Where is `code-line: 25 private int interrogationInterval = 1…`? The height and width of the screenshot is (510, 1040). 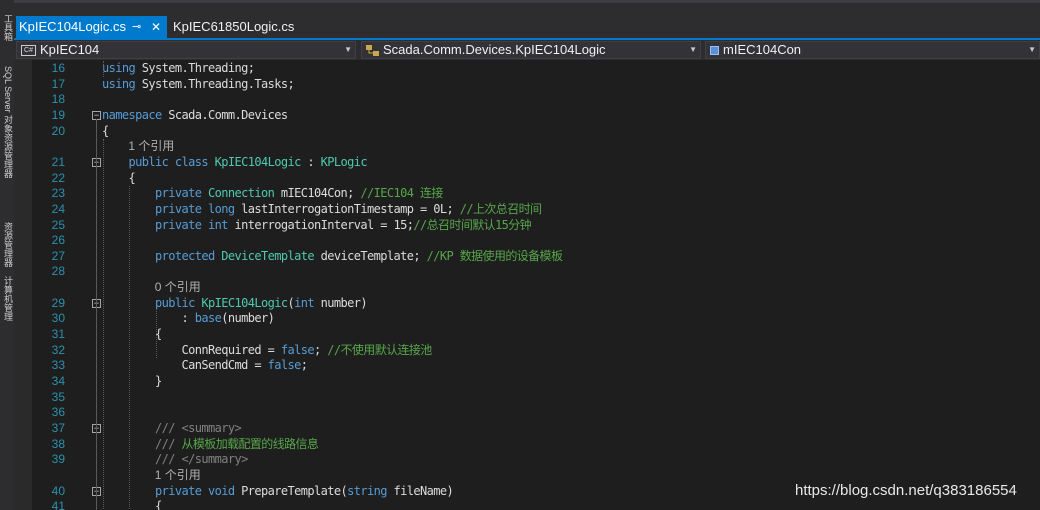
code-line: 25 private int interrogationInterval = 1… is located at coordinates (527, 225).